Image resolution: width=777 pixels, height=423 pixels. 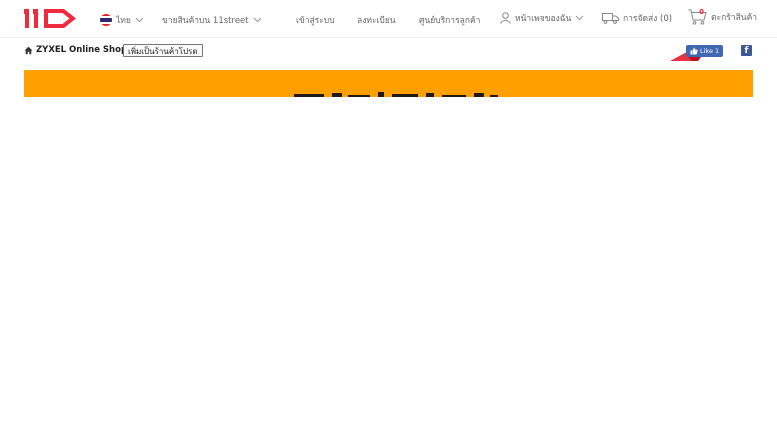 What do you see at coordinates (82, 50) in the screenshot?
I see `shop-name-label: ZYXEL Online Shop` at bounding box center [82, 50].